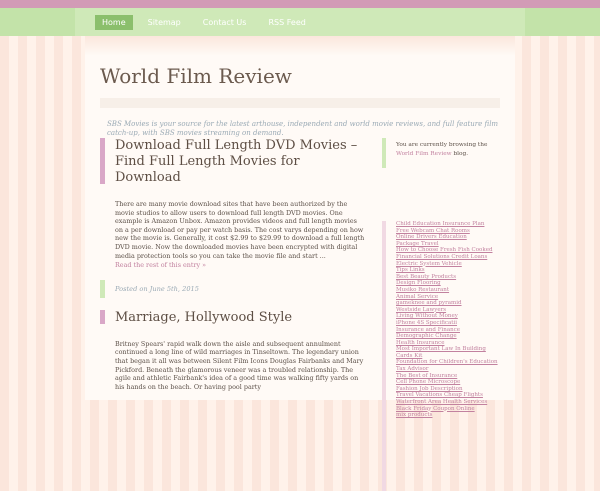  I want to click on nav-rss-link: RSS Feed, so click(286, 22).